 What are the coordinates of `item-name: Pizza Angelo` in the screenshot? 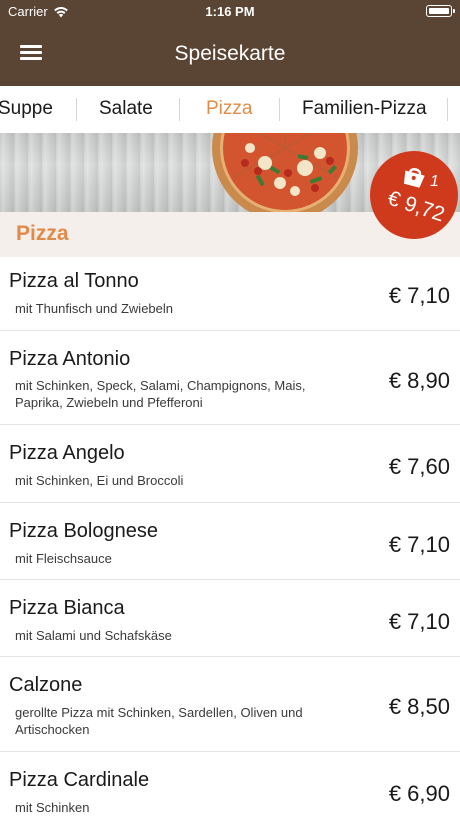 It's located at (67, 453).